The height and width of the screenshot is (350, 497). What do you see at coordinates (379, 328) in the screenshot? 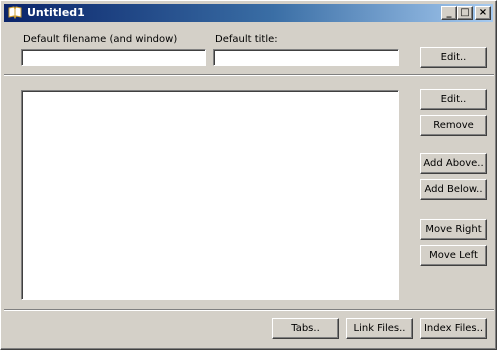
I see `link-files-button: Link Files..` at bounding box center [379, 328].